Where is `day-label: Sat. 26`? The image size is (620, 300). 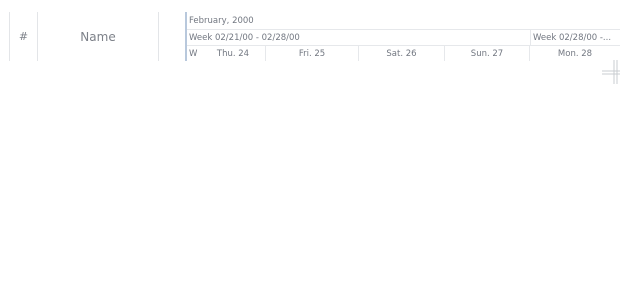 day-label: Sat. 26 is located at coordinates (401, 53).